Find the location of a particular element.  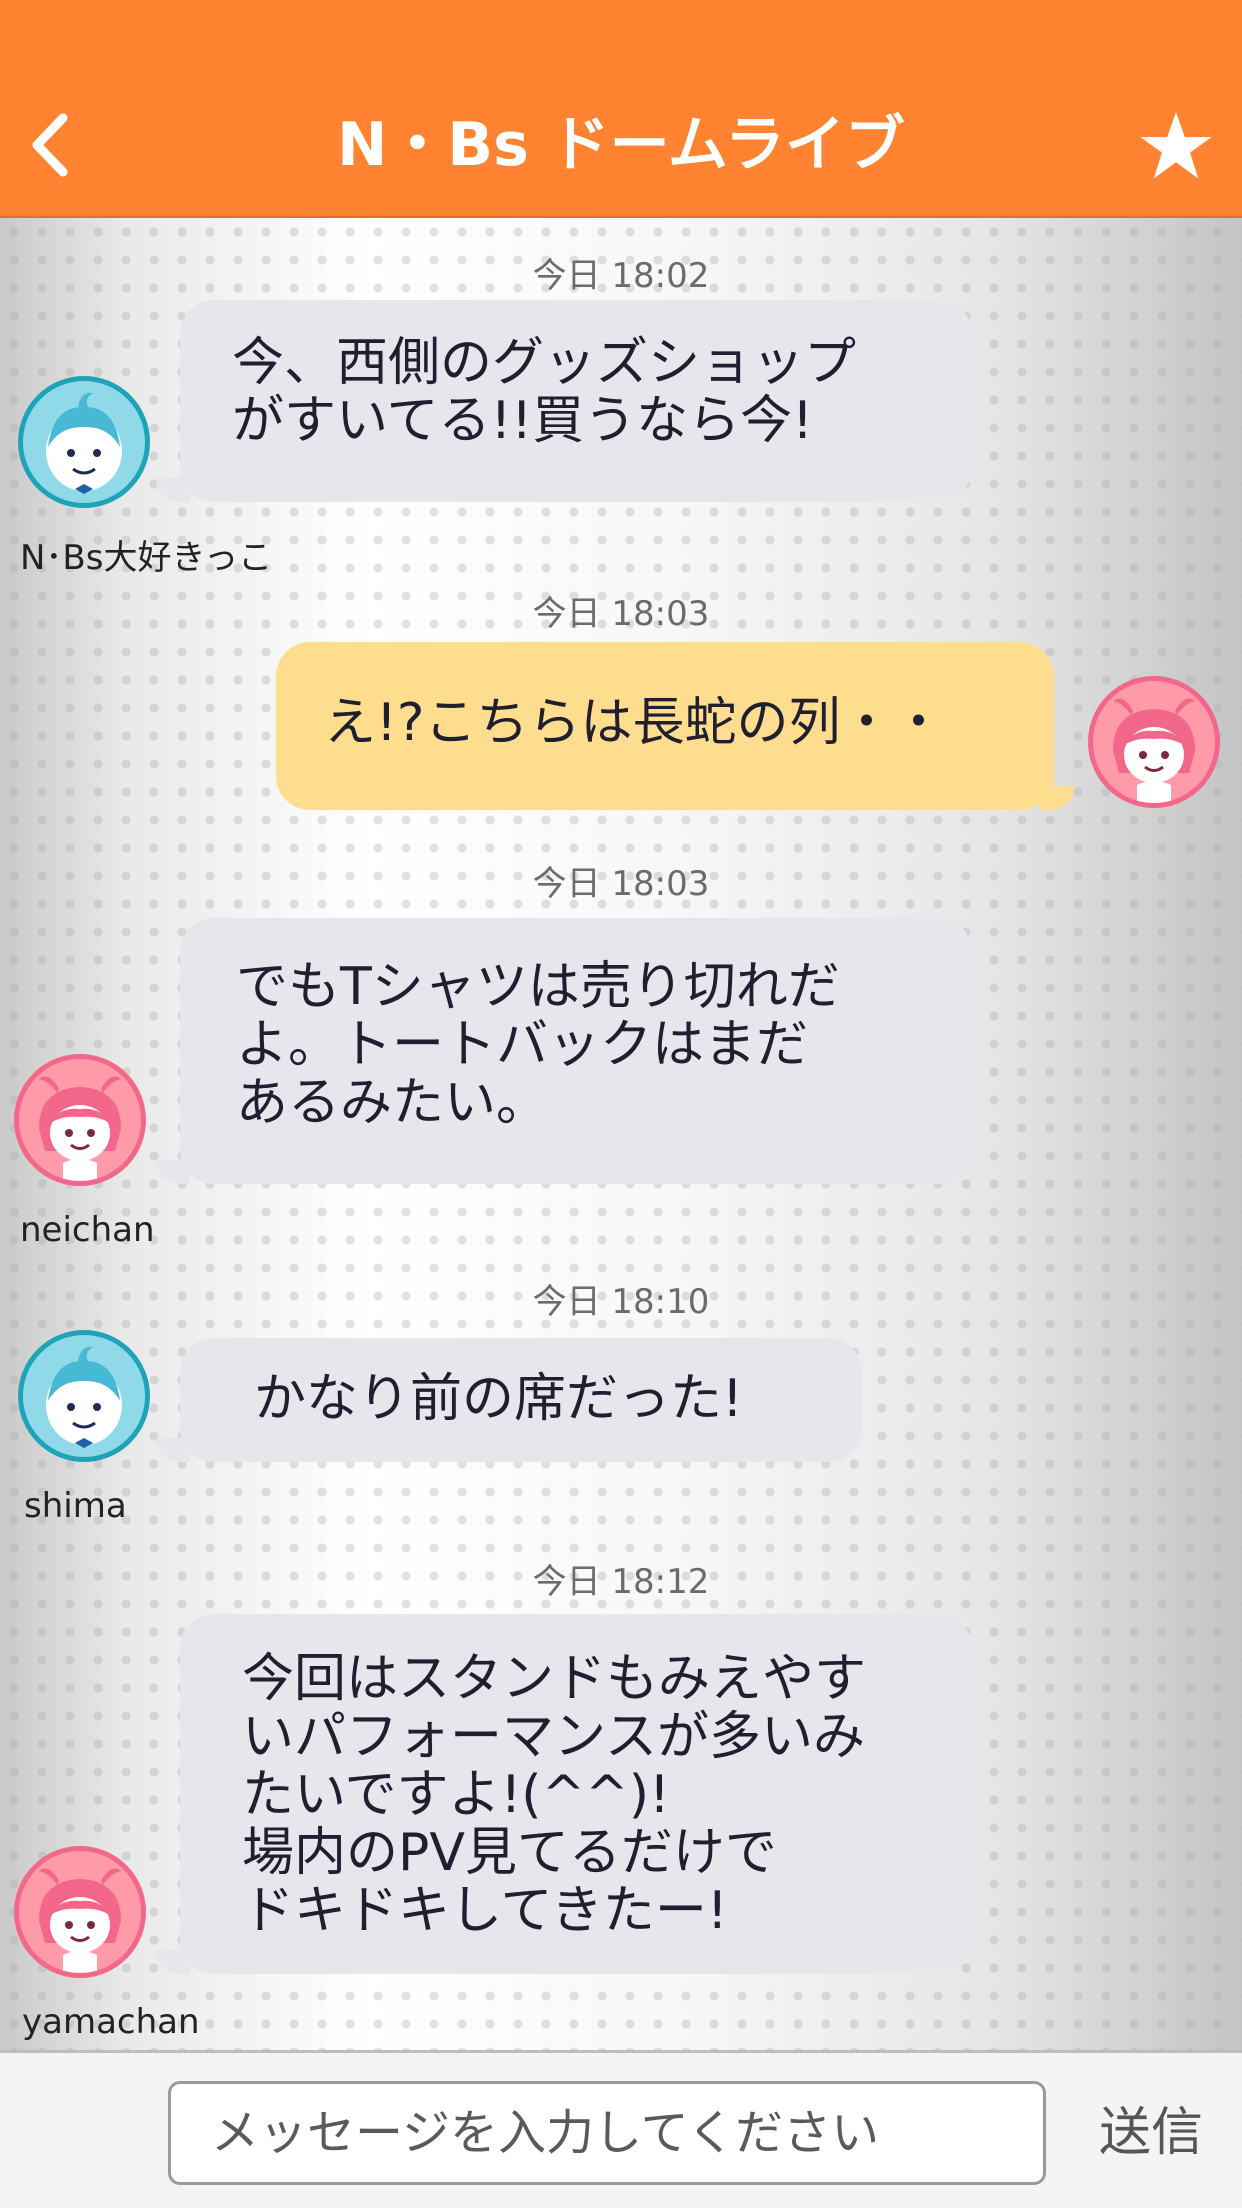

message-timestamp: 今日 18:10 is located at coordinates (621, 1302).